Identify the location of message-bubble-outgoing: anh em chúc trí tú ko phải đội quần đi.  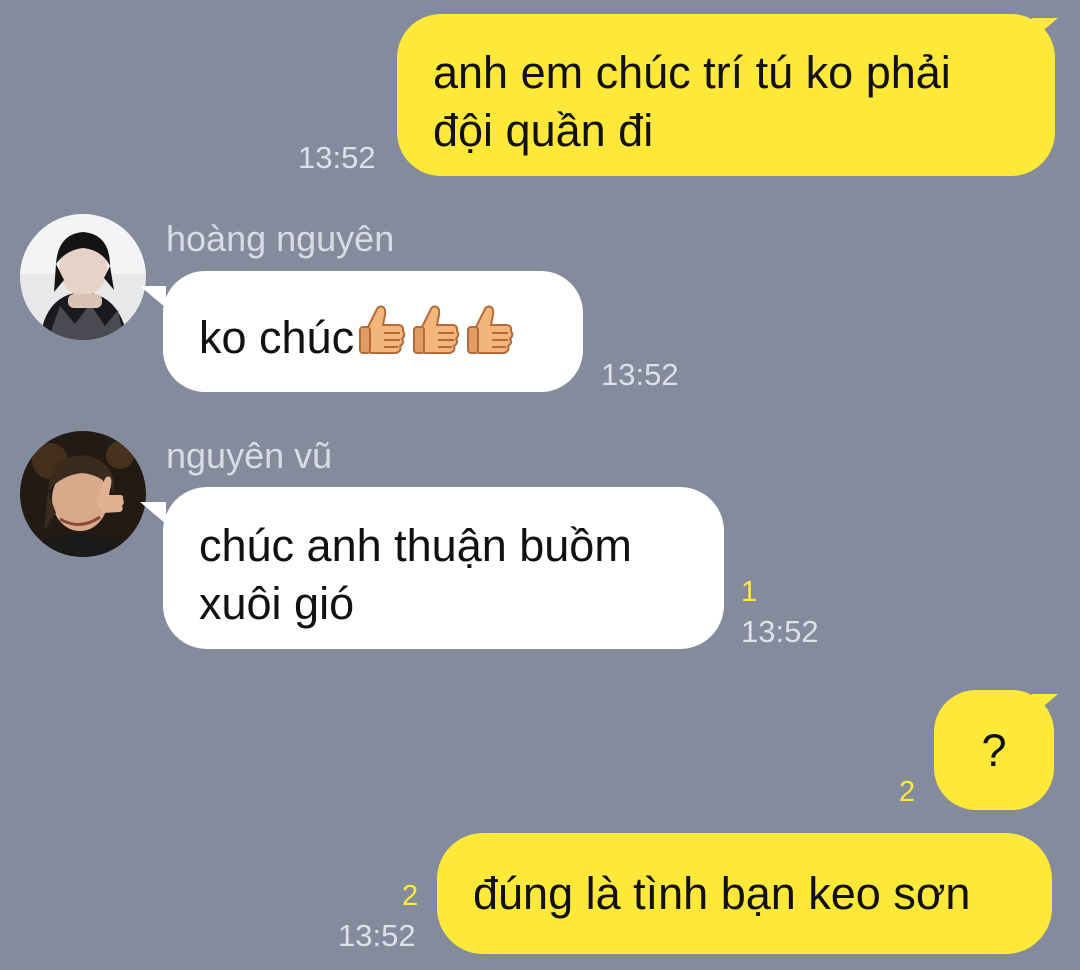
(726, 95).